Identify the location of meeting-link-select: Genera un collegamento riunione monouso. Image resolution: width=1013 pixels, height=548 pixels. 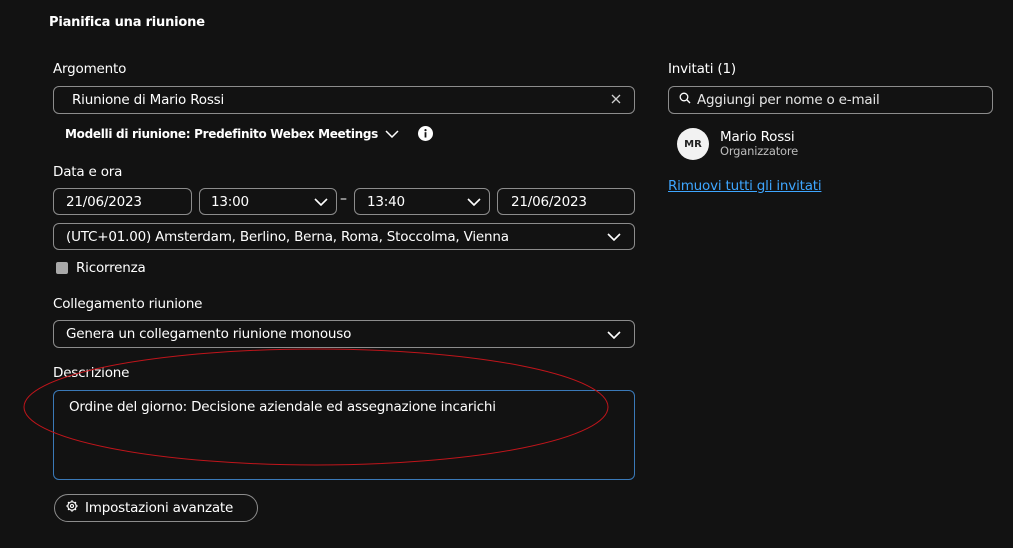
(344, 334).